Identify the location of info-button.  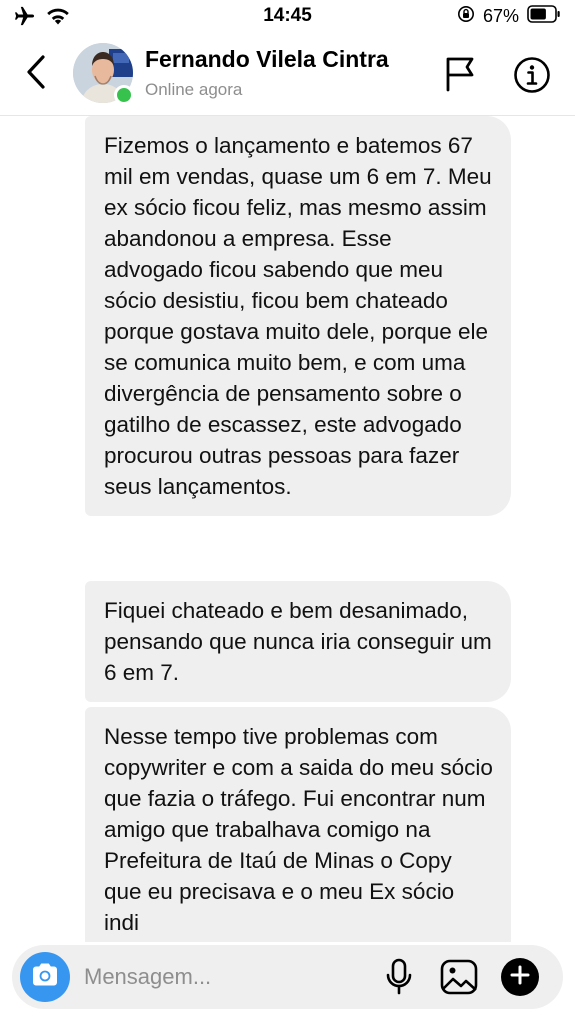
(532, 75).